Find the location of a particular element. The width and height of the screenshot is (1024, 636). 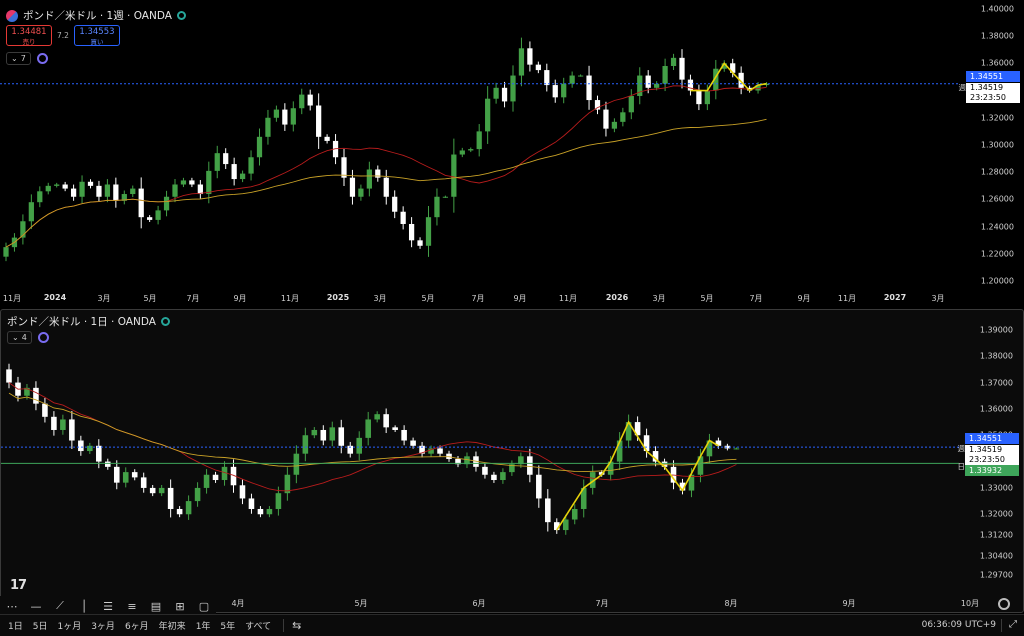

trendline-icon: ⟋ is located at coordinates (60, 606).